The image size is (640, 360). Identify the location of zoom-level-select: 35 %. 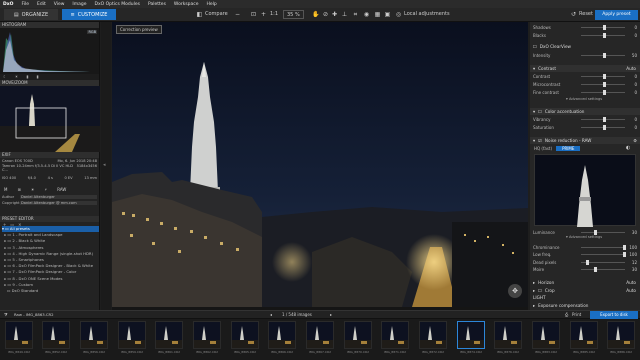
(293, 14).